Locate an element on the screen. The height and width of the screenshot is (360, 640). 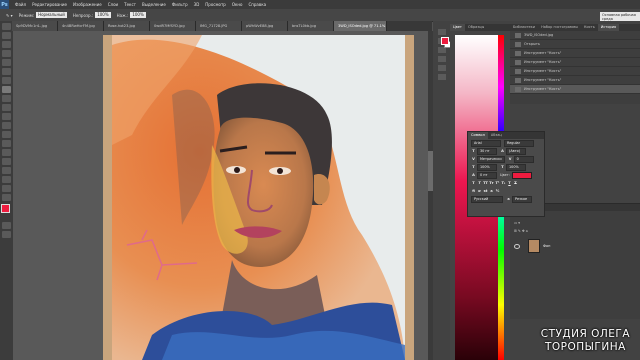
menu-edit: Редактирование is located at coordinates (49, 4).